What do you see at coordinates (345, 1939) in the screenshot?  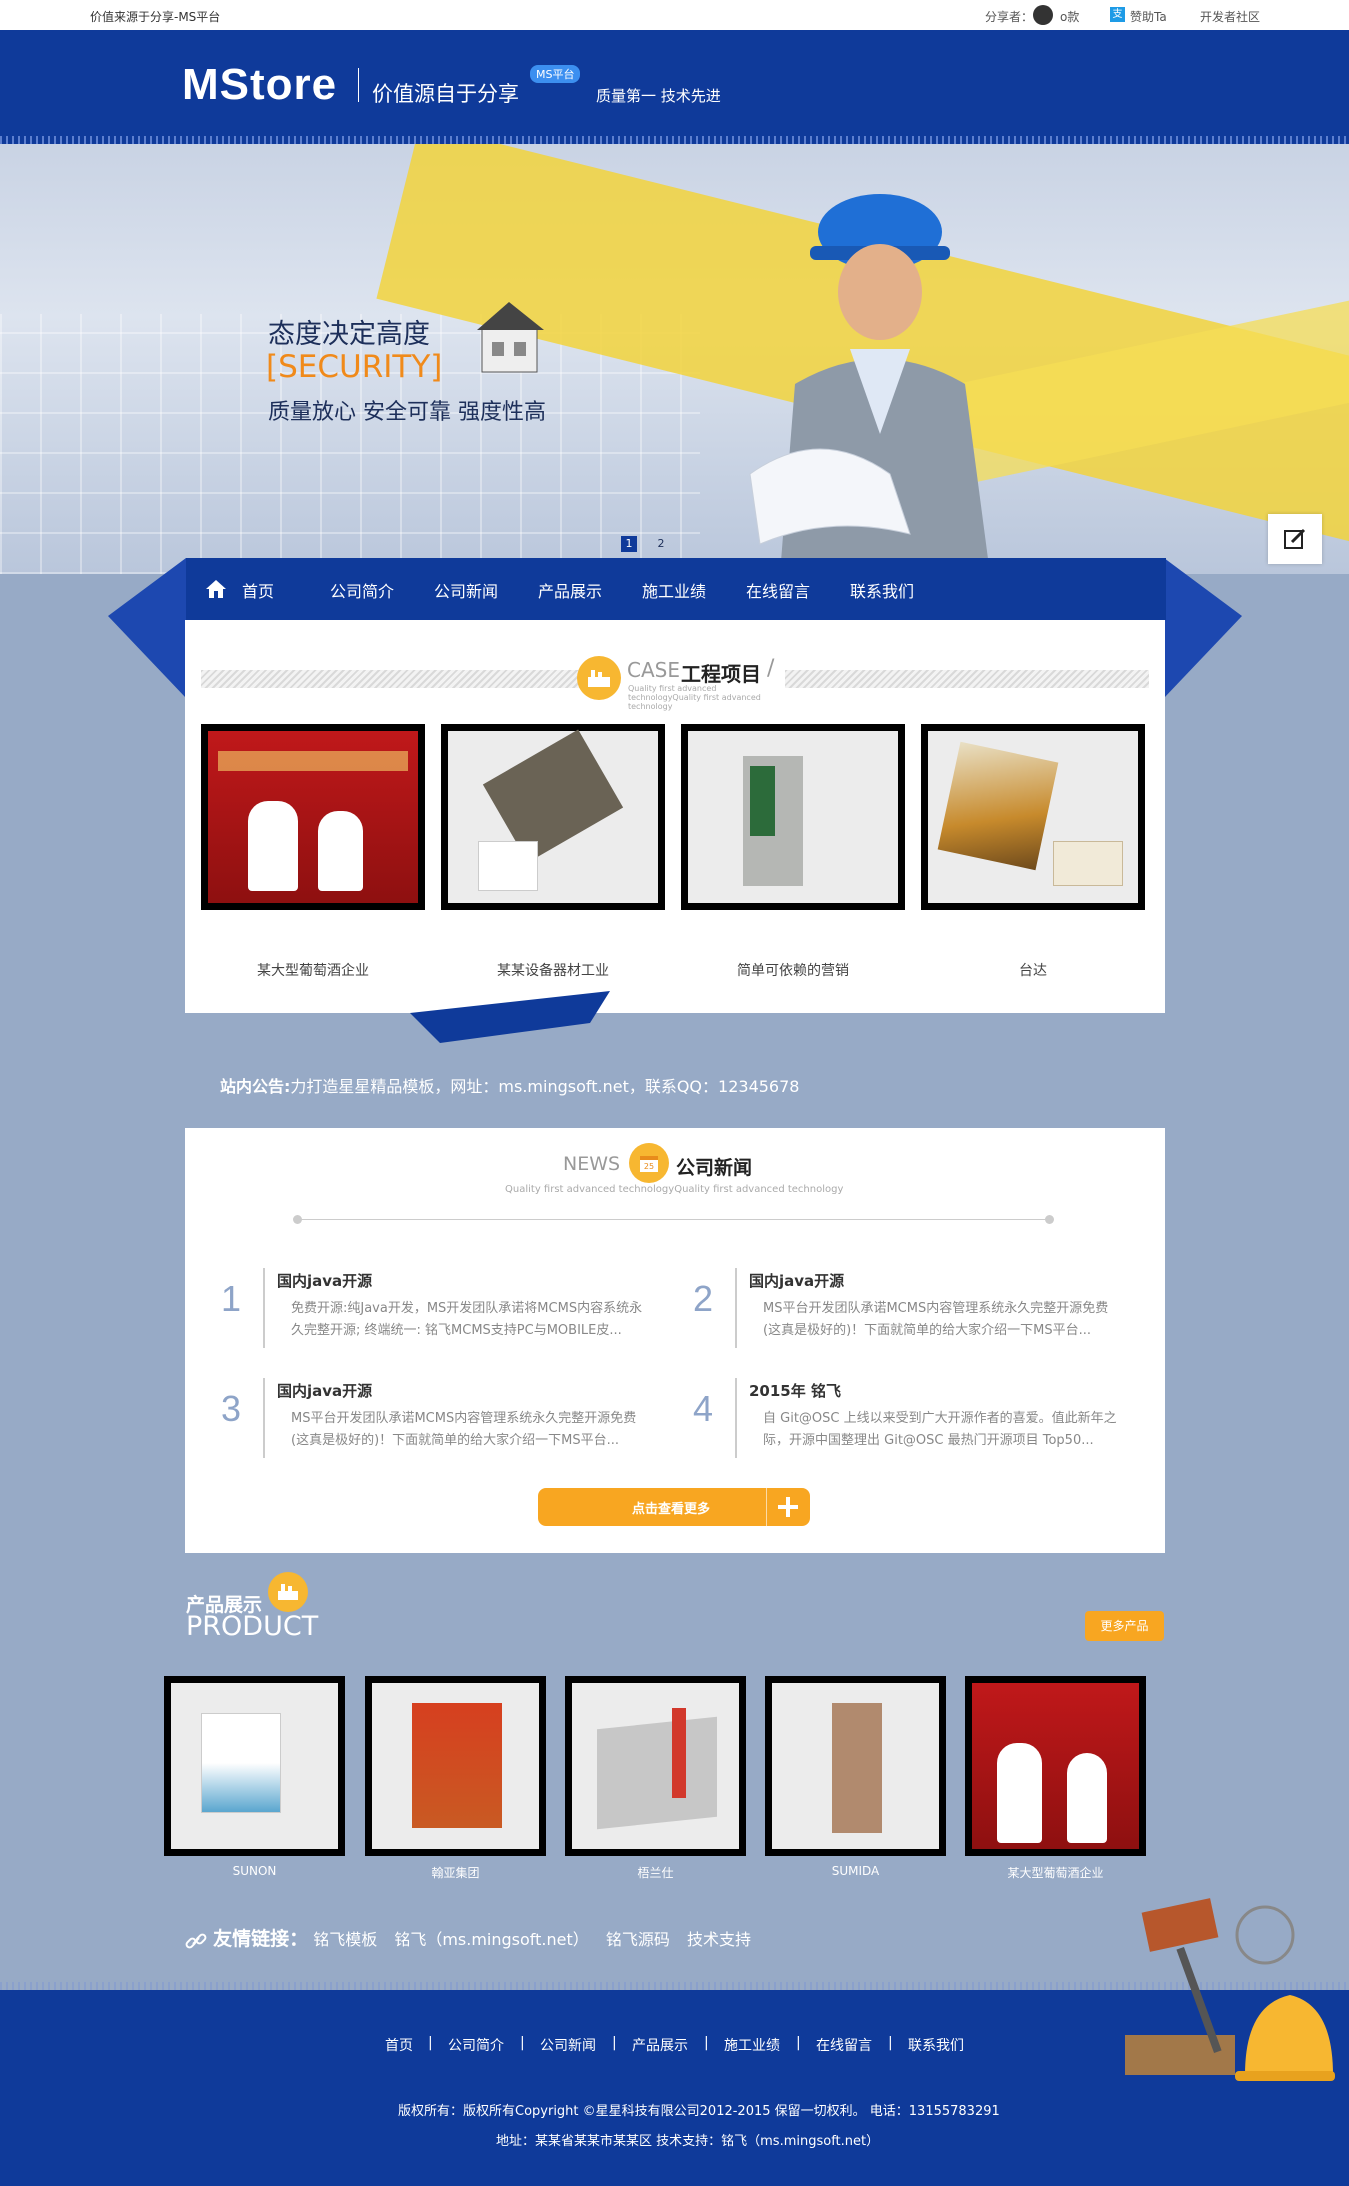 I see `link-1: 铭飞模板` at bounding box center [345, 1939].